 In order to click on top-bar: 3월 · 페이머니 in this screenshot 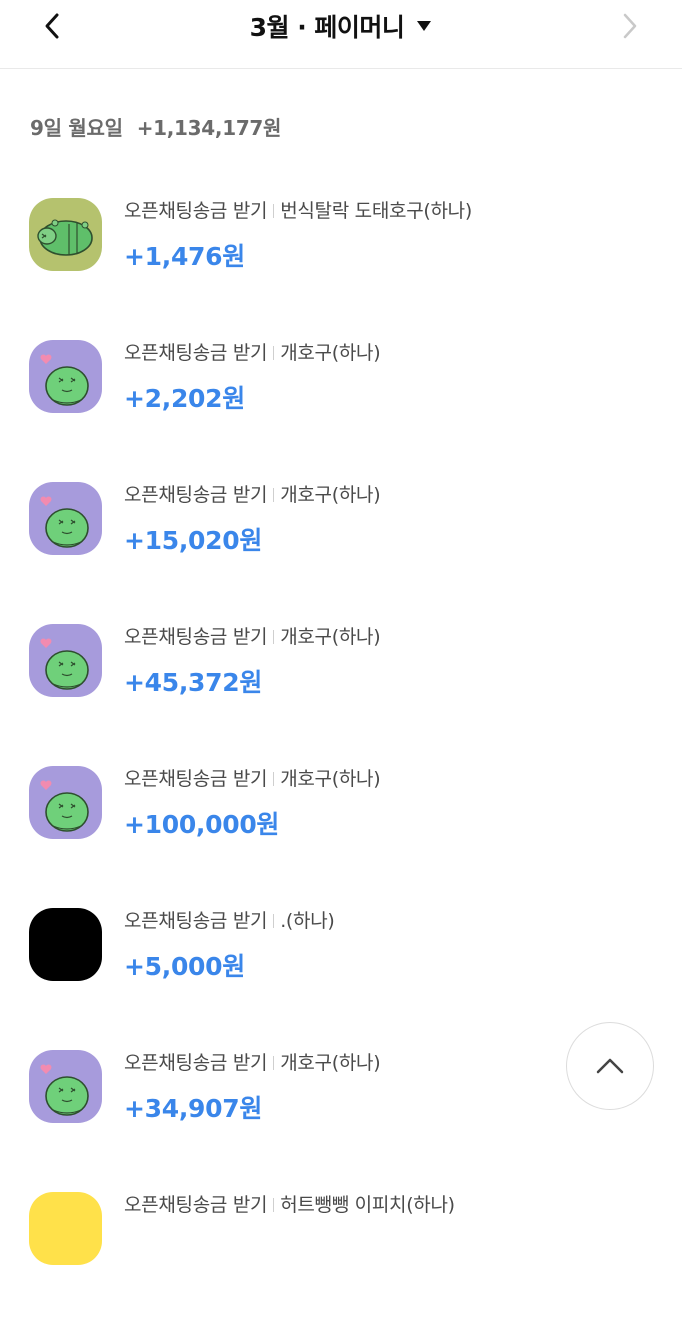, I will do `click(341, 34)`.